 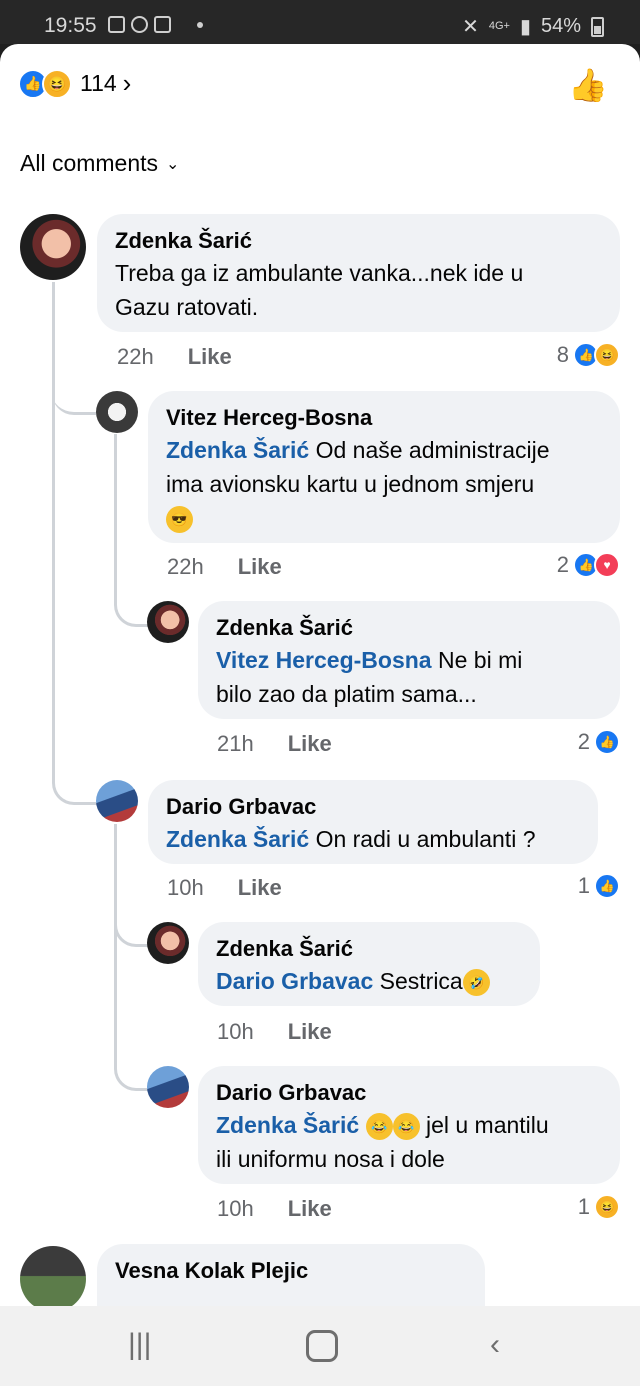 I want to click on gallery-icon, so click(x=116, y=24).